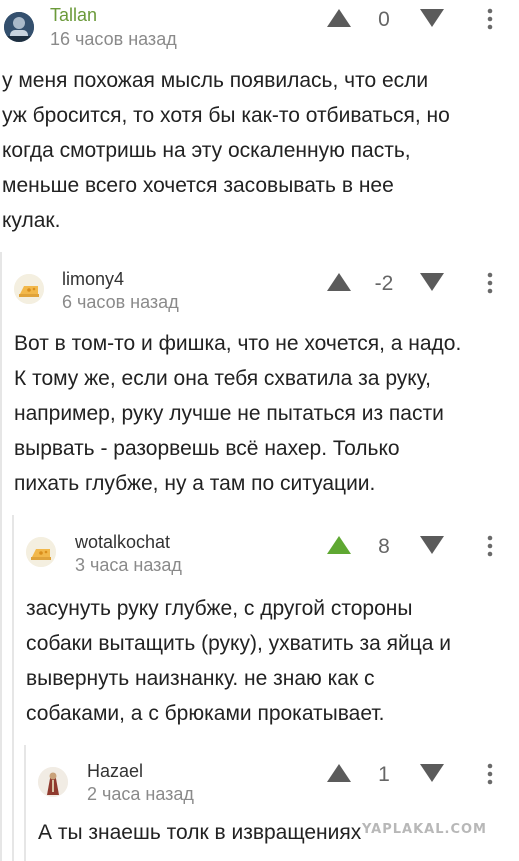  What do you see at coordinates (113, 39) in the screenshot?
I see `comment-timestamp: 16 часов назад` at bounding box center [113, 39].